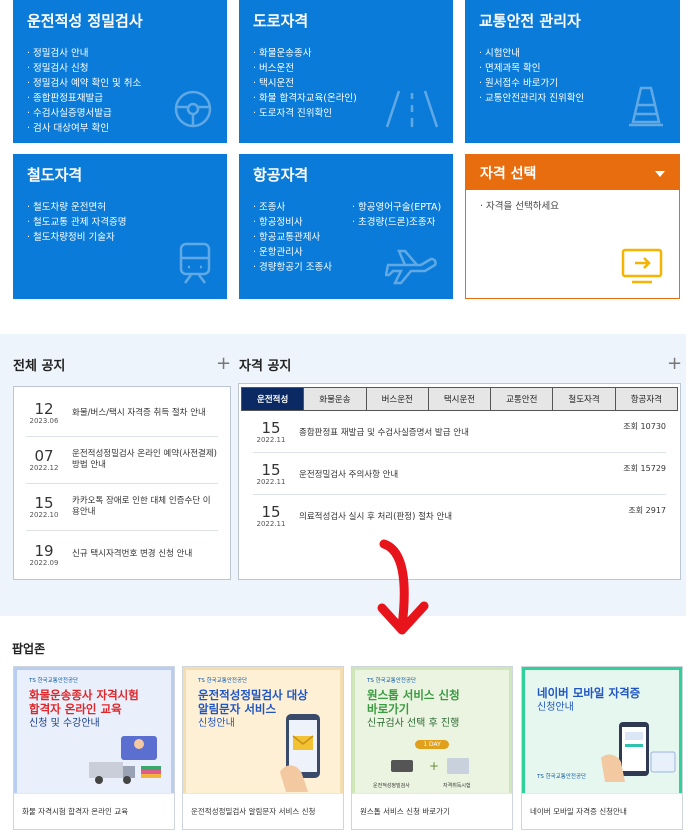 The height and width of the screenshot is (834, 696). Describe the element at coordinates (346, 174) in the screenshot. I see `tile-title: 항공자격` at that location.